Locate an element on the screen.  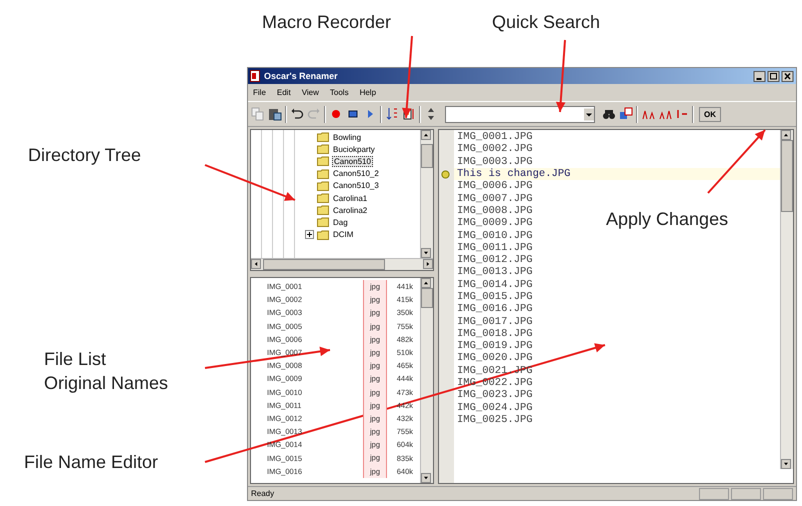
editor-line: IMG_0023.JPG is located at coordinates (495, 395).